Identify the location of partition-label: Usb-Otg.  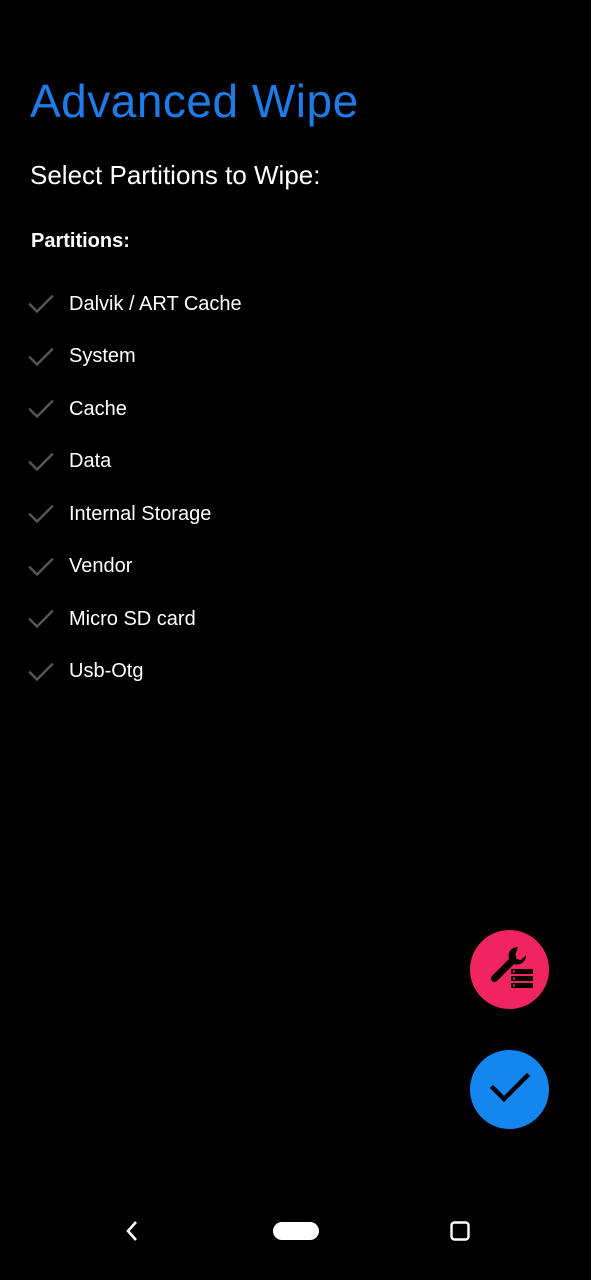
(106, 671).